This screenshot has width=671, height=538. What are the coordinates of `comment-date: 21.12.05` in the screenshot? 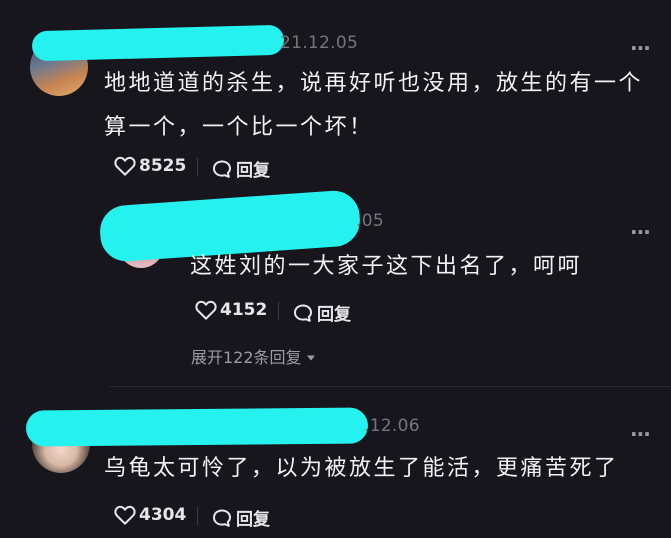 It's located at (319, 43).